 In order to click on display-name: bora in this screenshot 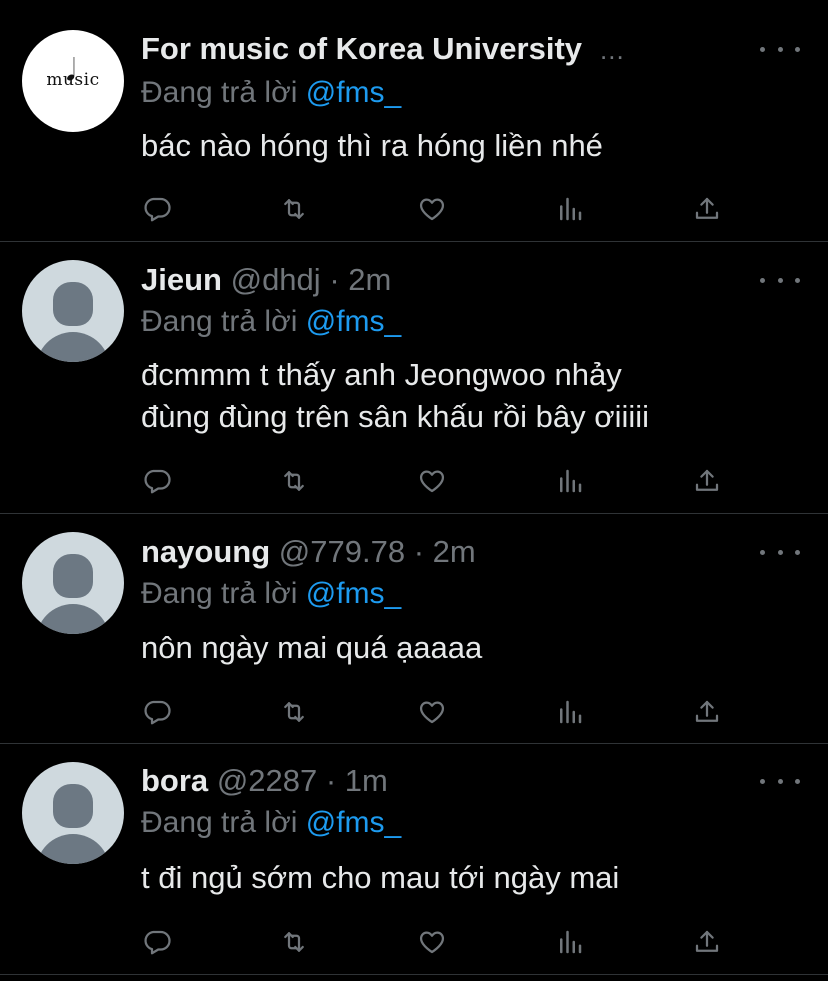, I will do `click(174, 780)`.